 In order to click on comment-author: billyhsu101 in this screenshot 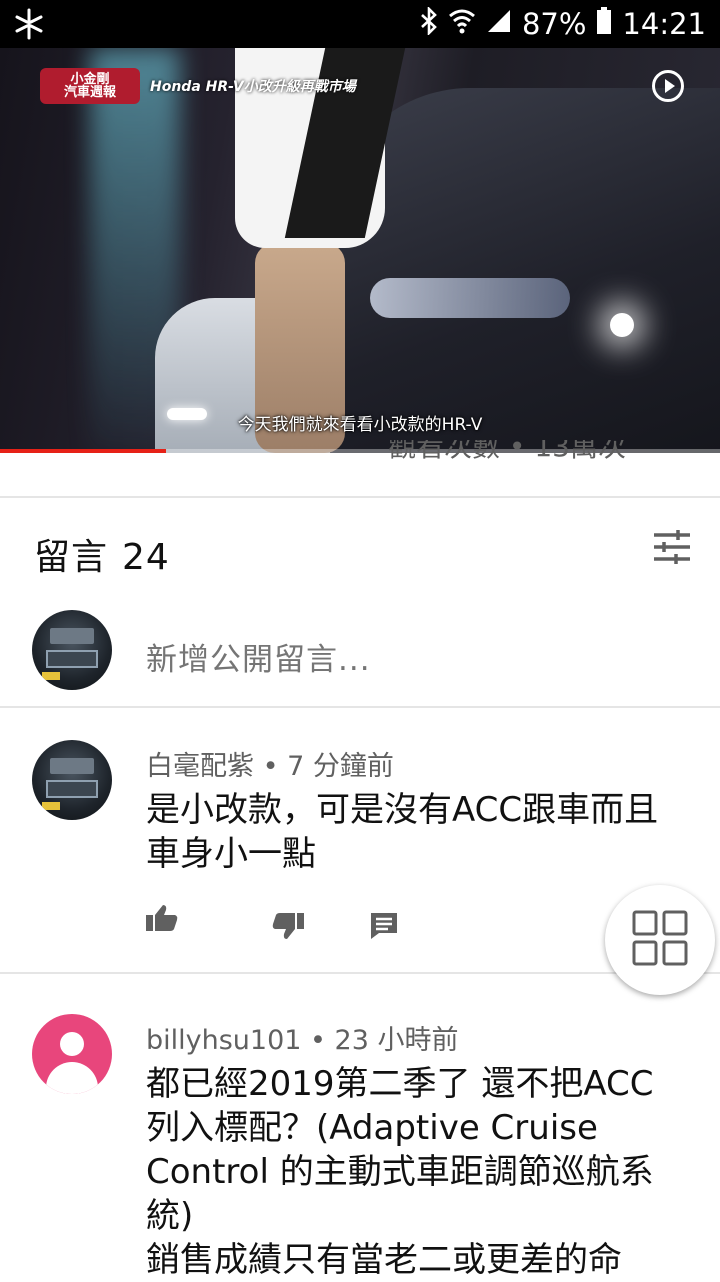, I will do `click(223, 1040)`.